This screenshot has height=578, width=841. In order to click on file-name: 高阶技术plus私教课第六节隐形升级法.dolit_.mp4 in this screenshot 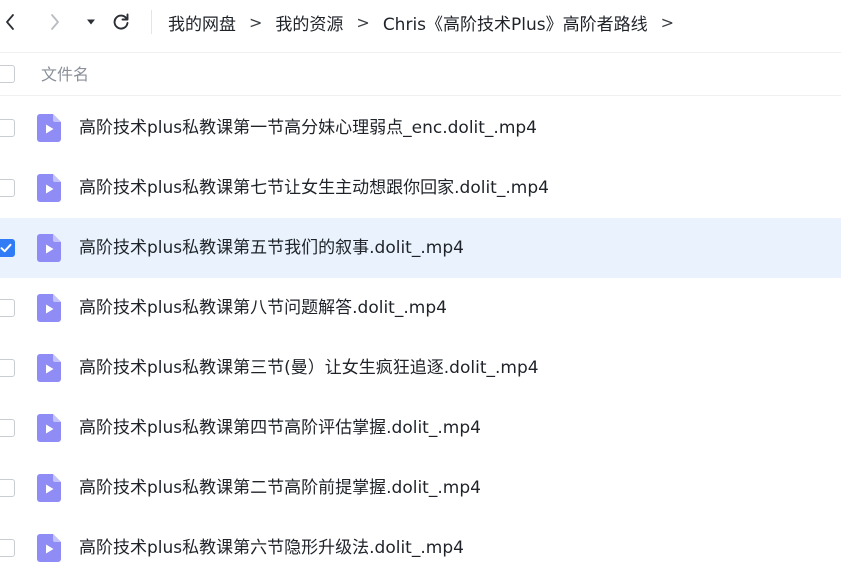, I will do `click(271, 548)`.